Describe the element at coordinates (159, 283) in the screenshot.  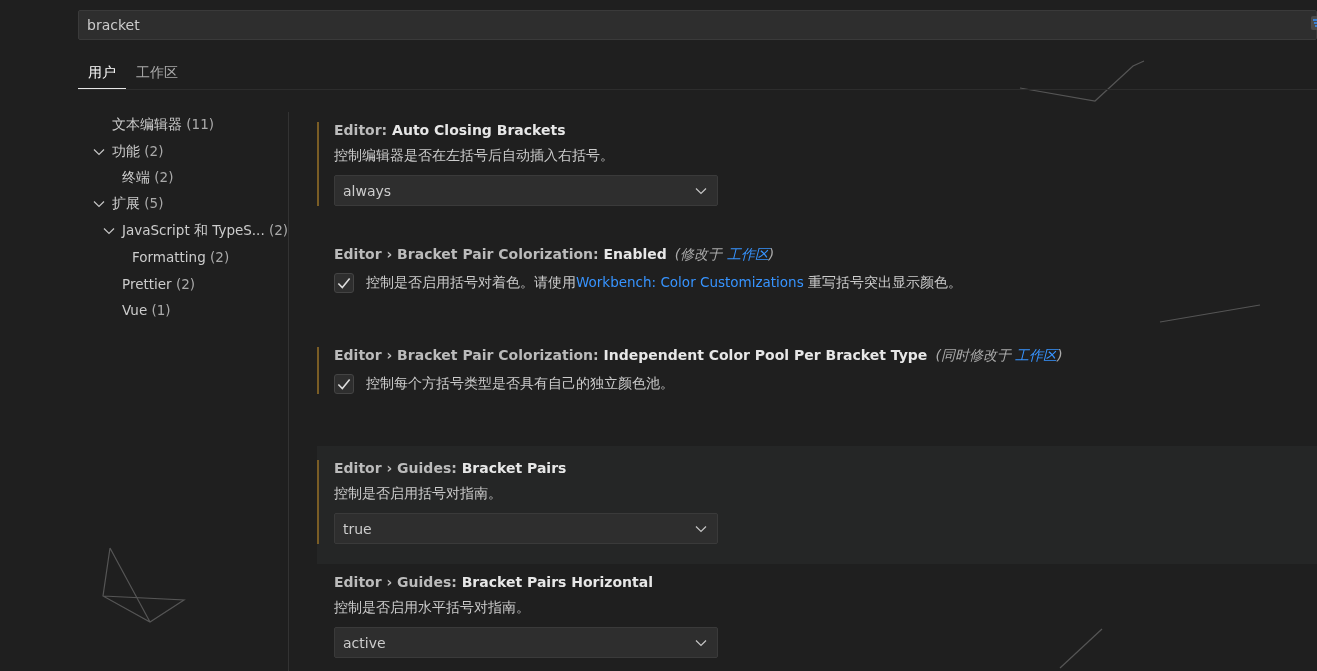
I see `toc-item: Prettier (2)` at that location.